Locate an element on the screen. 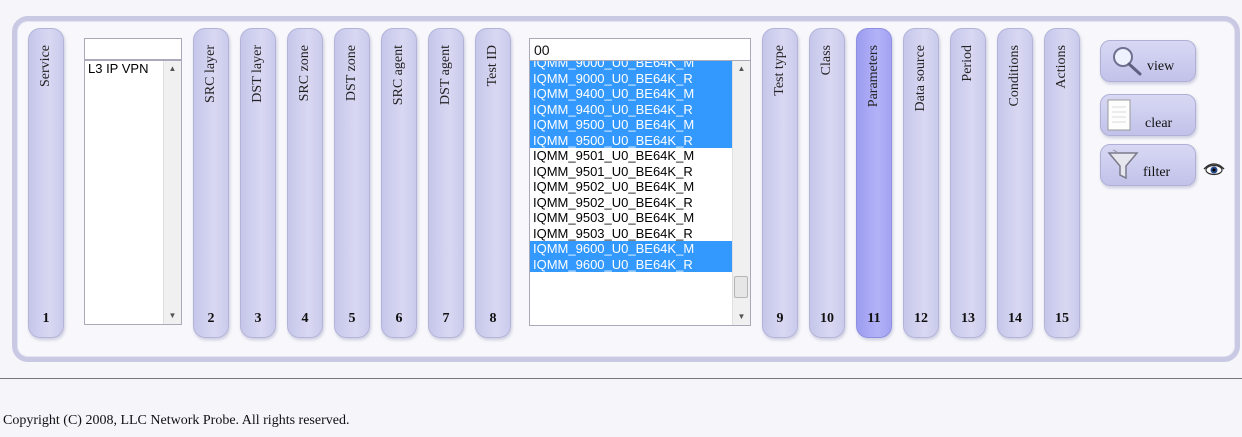 The image size is (1242, 437). tab-label: SRC zone is located at coordinates (304, 73).